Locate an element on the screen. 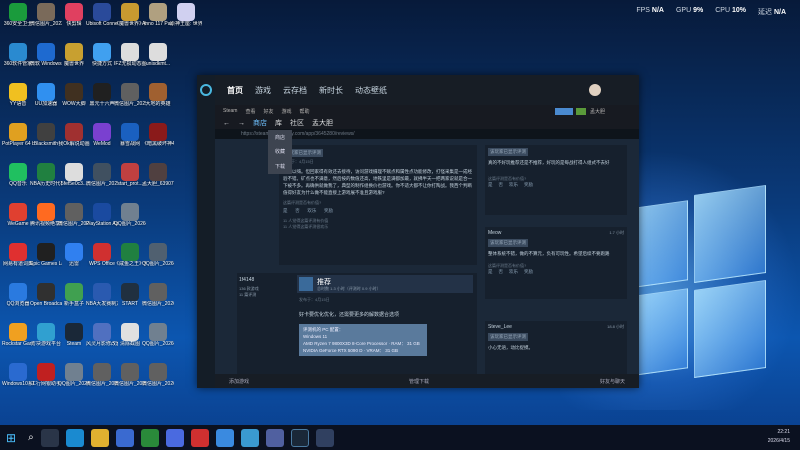 This screenshot has width=800, height=450. tab-store: 商店 is located at coordinates (260, 123).